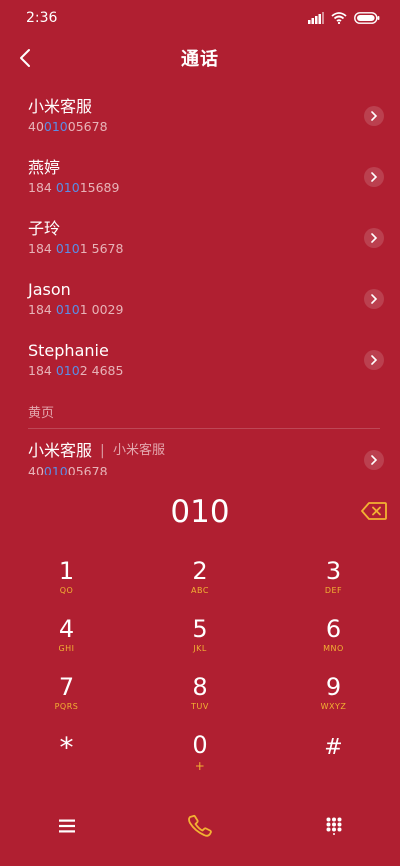 Image resolution: width=400 pixels, height=866 pixels. I want to click on contact-number: 184 0102 4685, so click(76, 370).